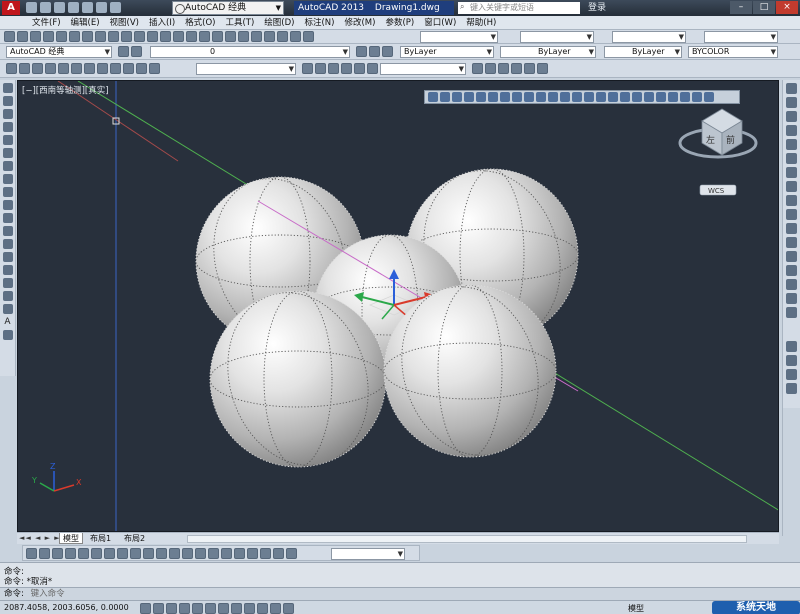 The height and width of the screenshot is (614, 800). I want to click on fly-icon, so click(372, 68).